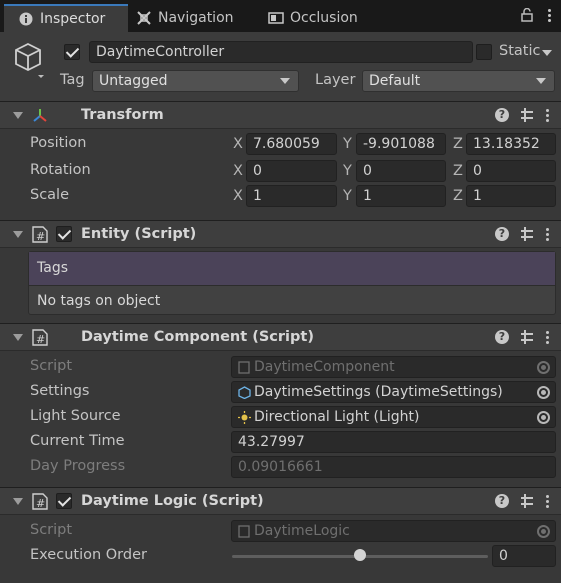 The height and width of the screenshot is (583, 561). I want to click on light-source-label: Light Source, so click(75, 416).